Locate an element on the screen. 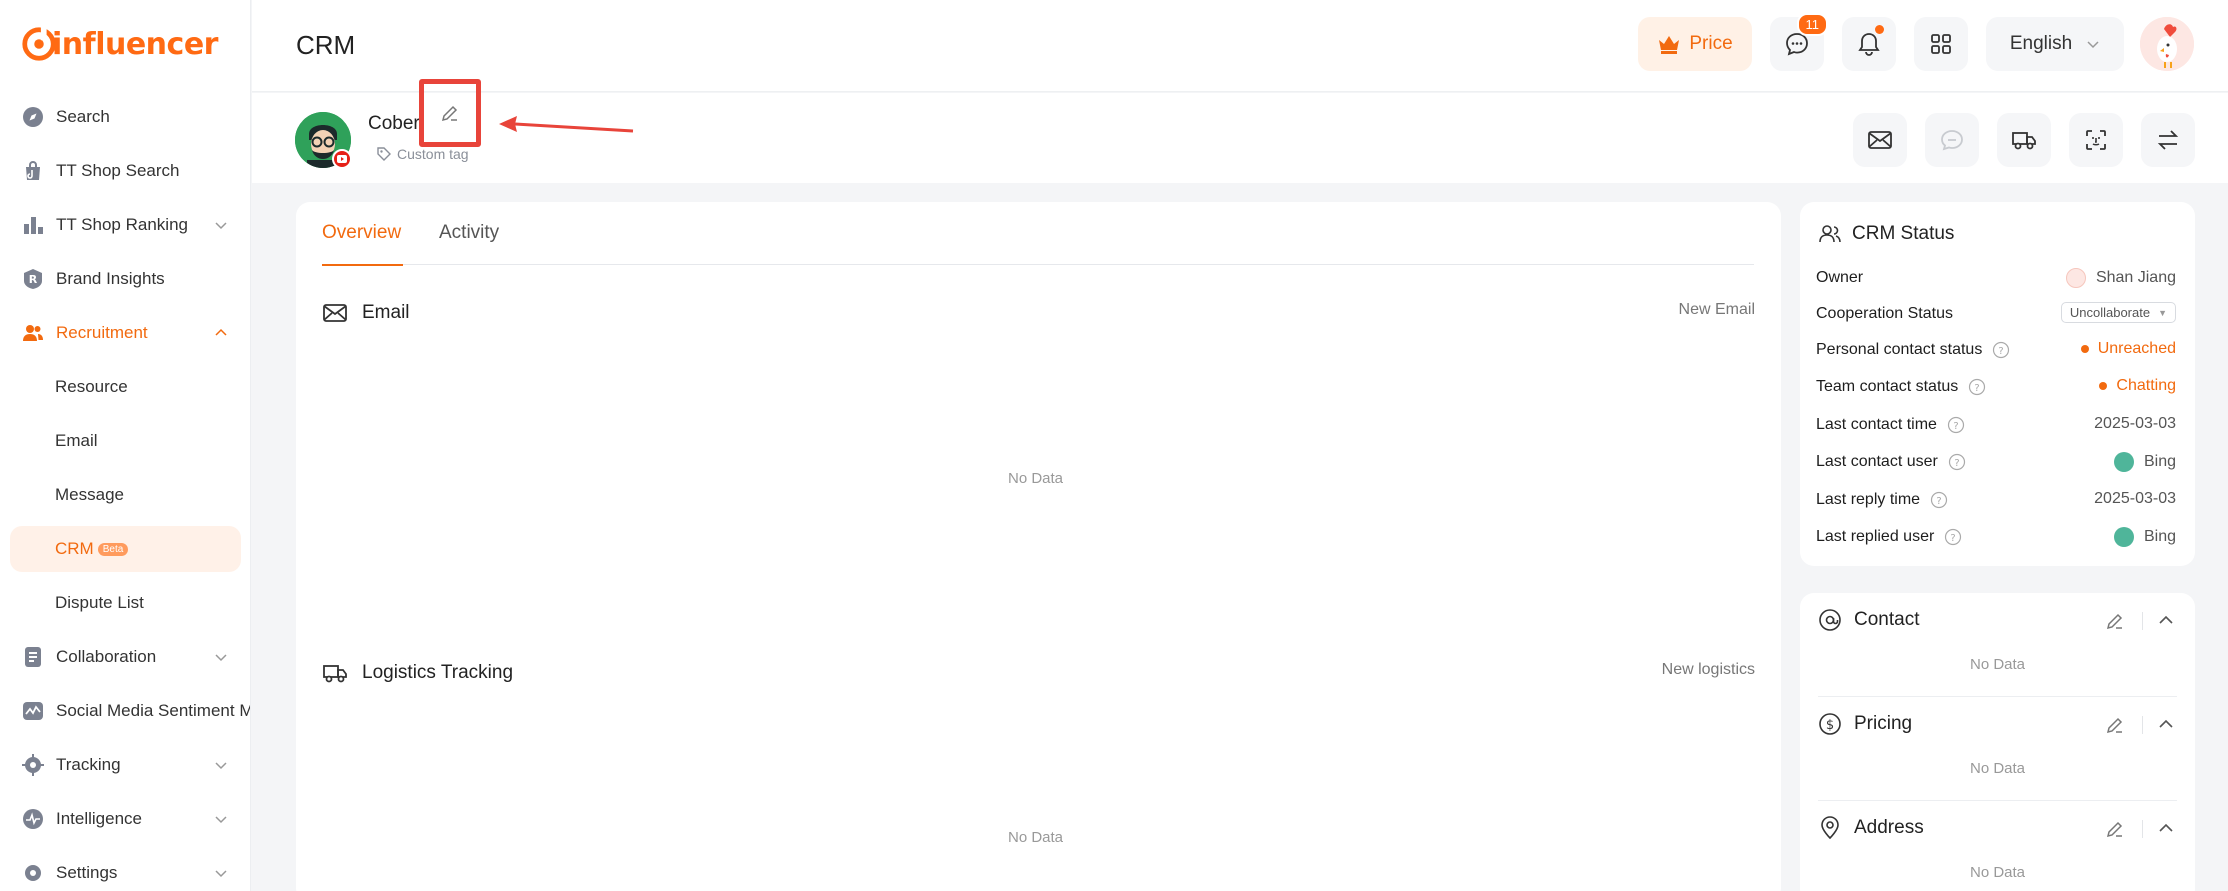 This screenshot has height=891, width=2228. messages-button: 11 is located at coordinates (1799, 42).